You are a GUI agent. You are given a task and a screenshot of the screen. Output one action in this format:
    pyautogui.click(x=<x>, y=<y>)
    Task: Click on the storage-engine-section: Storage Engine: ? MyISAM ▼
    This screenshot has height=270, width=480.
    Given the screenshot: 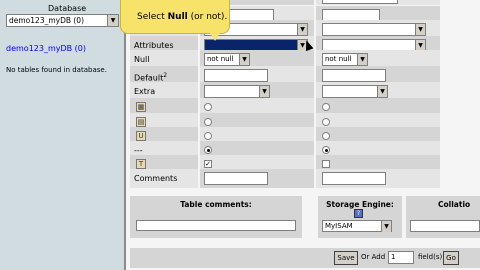 What is the action you would take?
    pyautogui.click(x=360, y=217)
    